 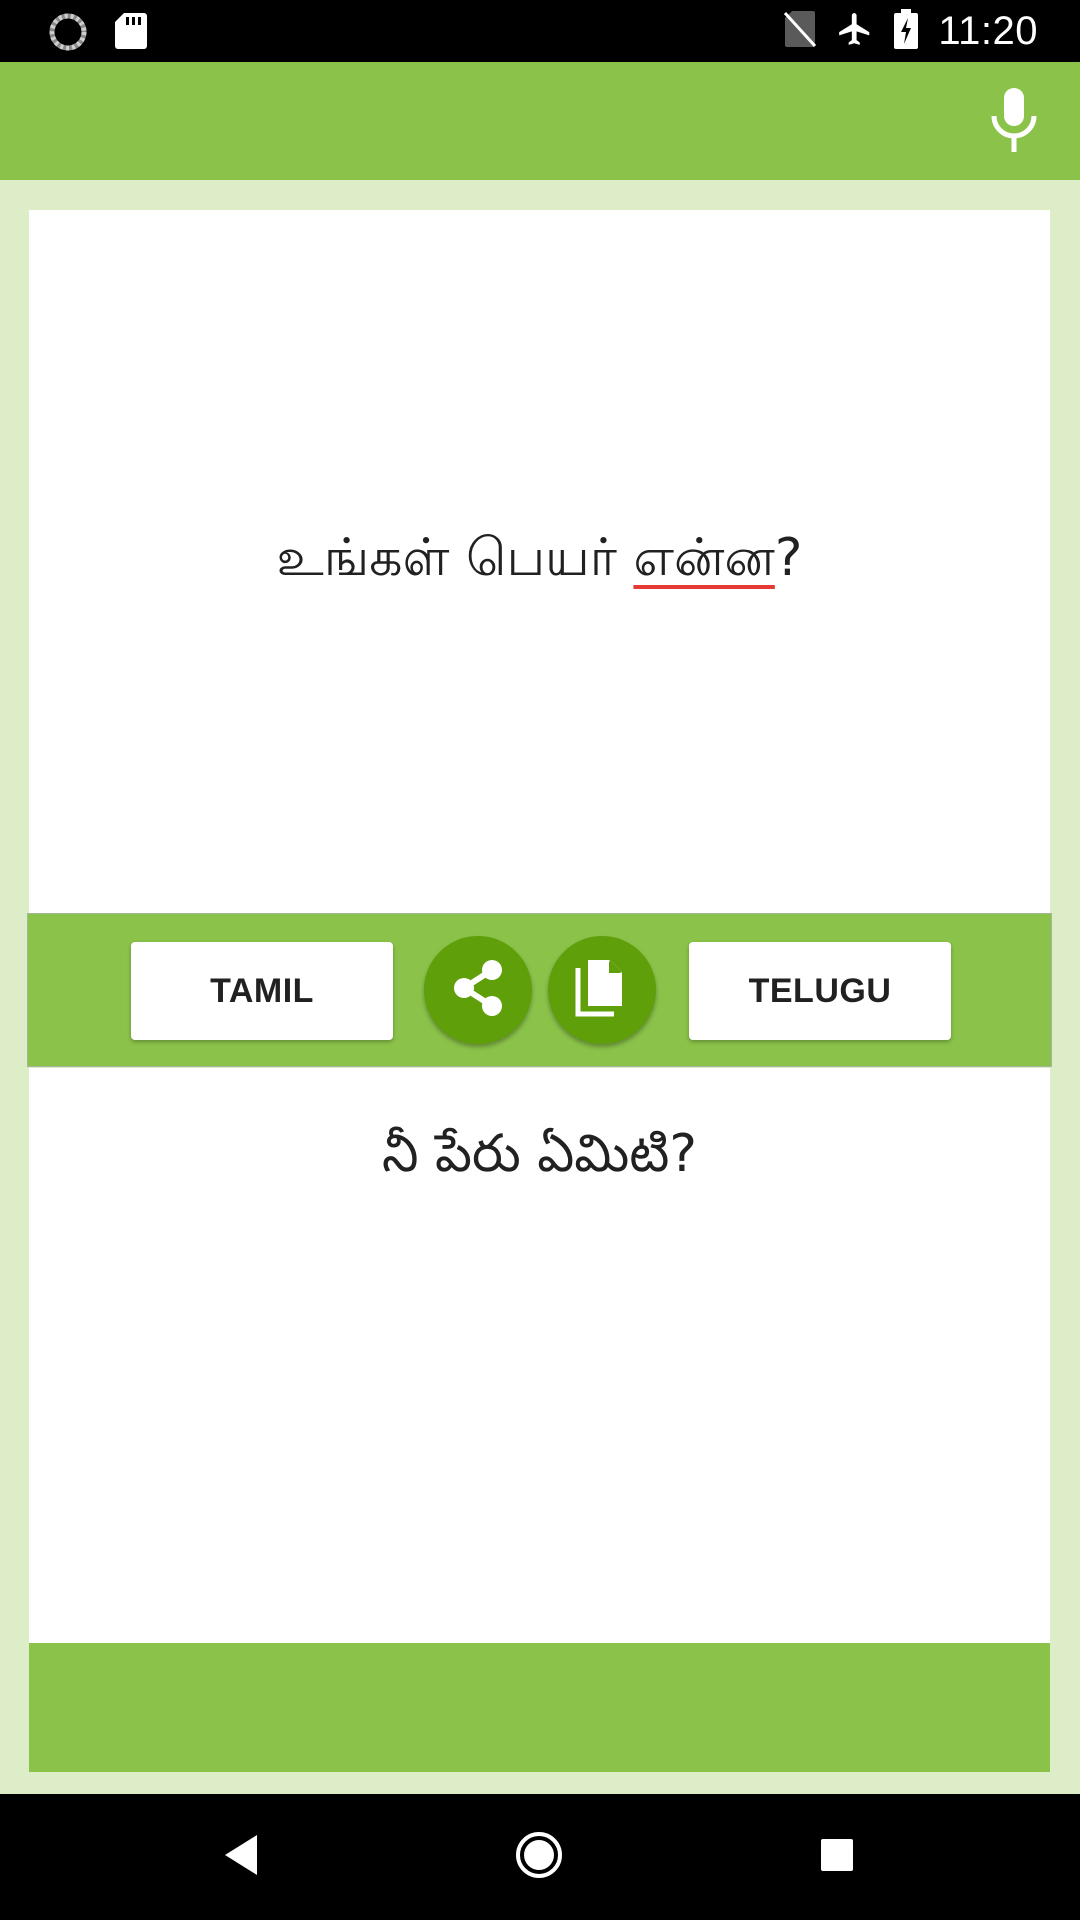 What do you see at coordinates (988, 30) in the screenshot?
I see `status-time: 11:20` at bounding box center [988, 30].